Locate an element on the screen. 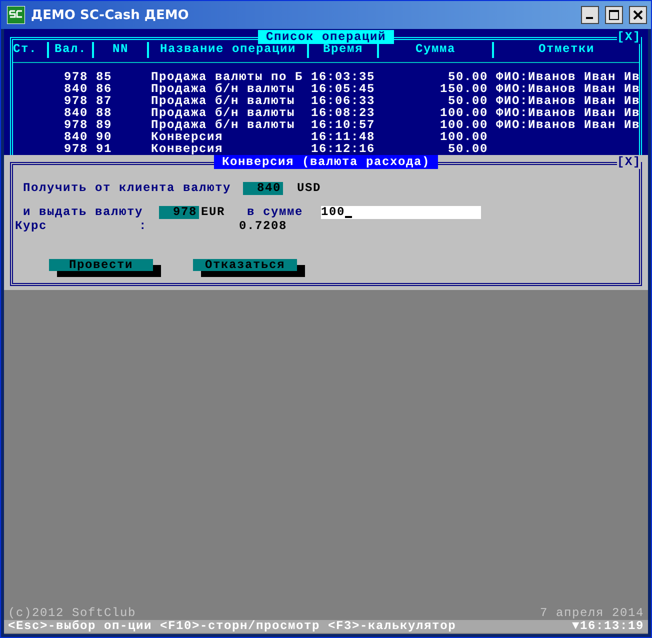 This screenshot has height=638, width=652. field-label: Получить от клиента валюту is located at coordinates (127, 188).